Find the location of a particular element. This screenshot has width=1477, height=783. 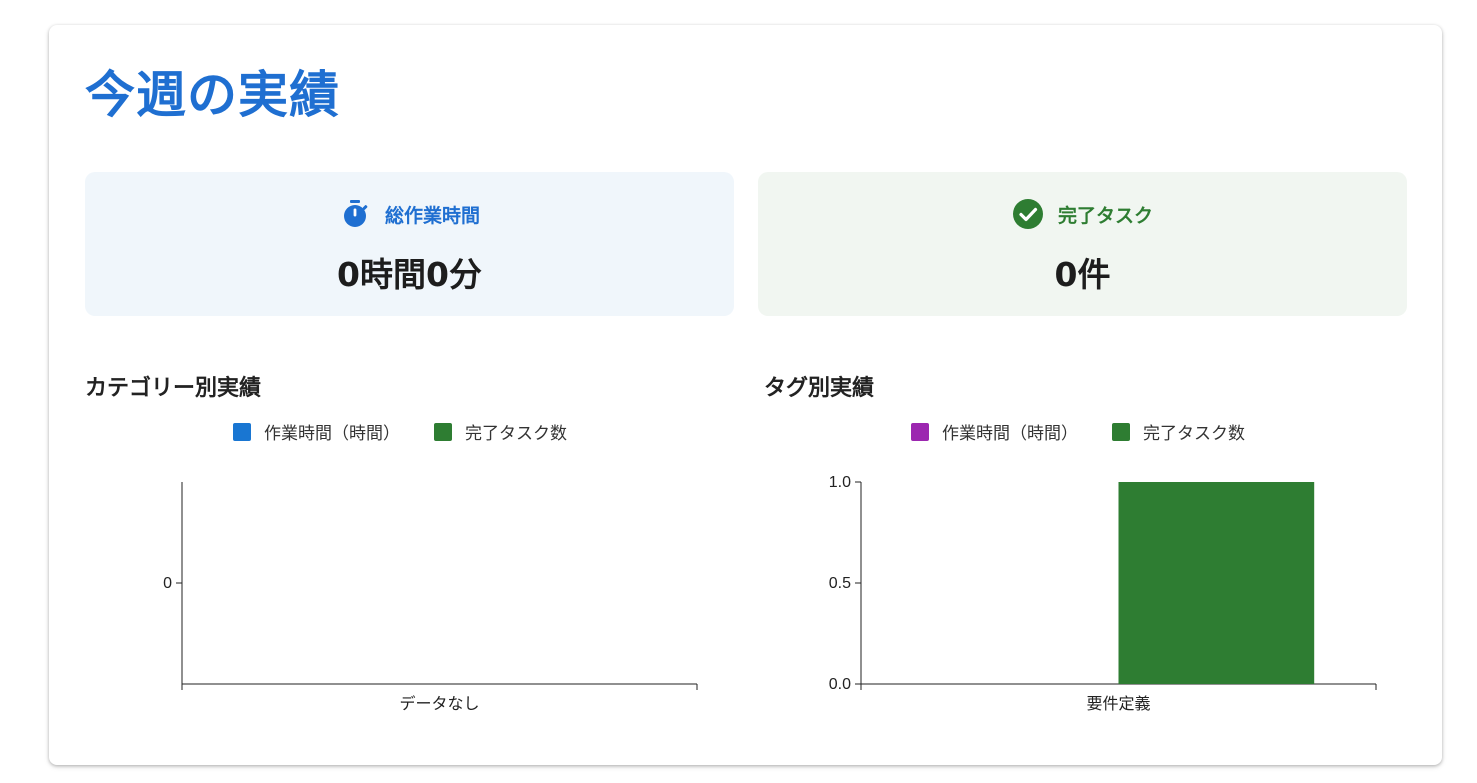

bar is located at coordinates (1216, 583).